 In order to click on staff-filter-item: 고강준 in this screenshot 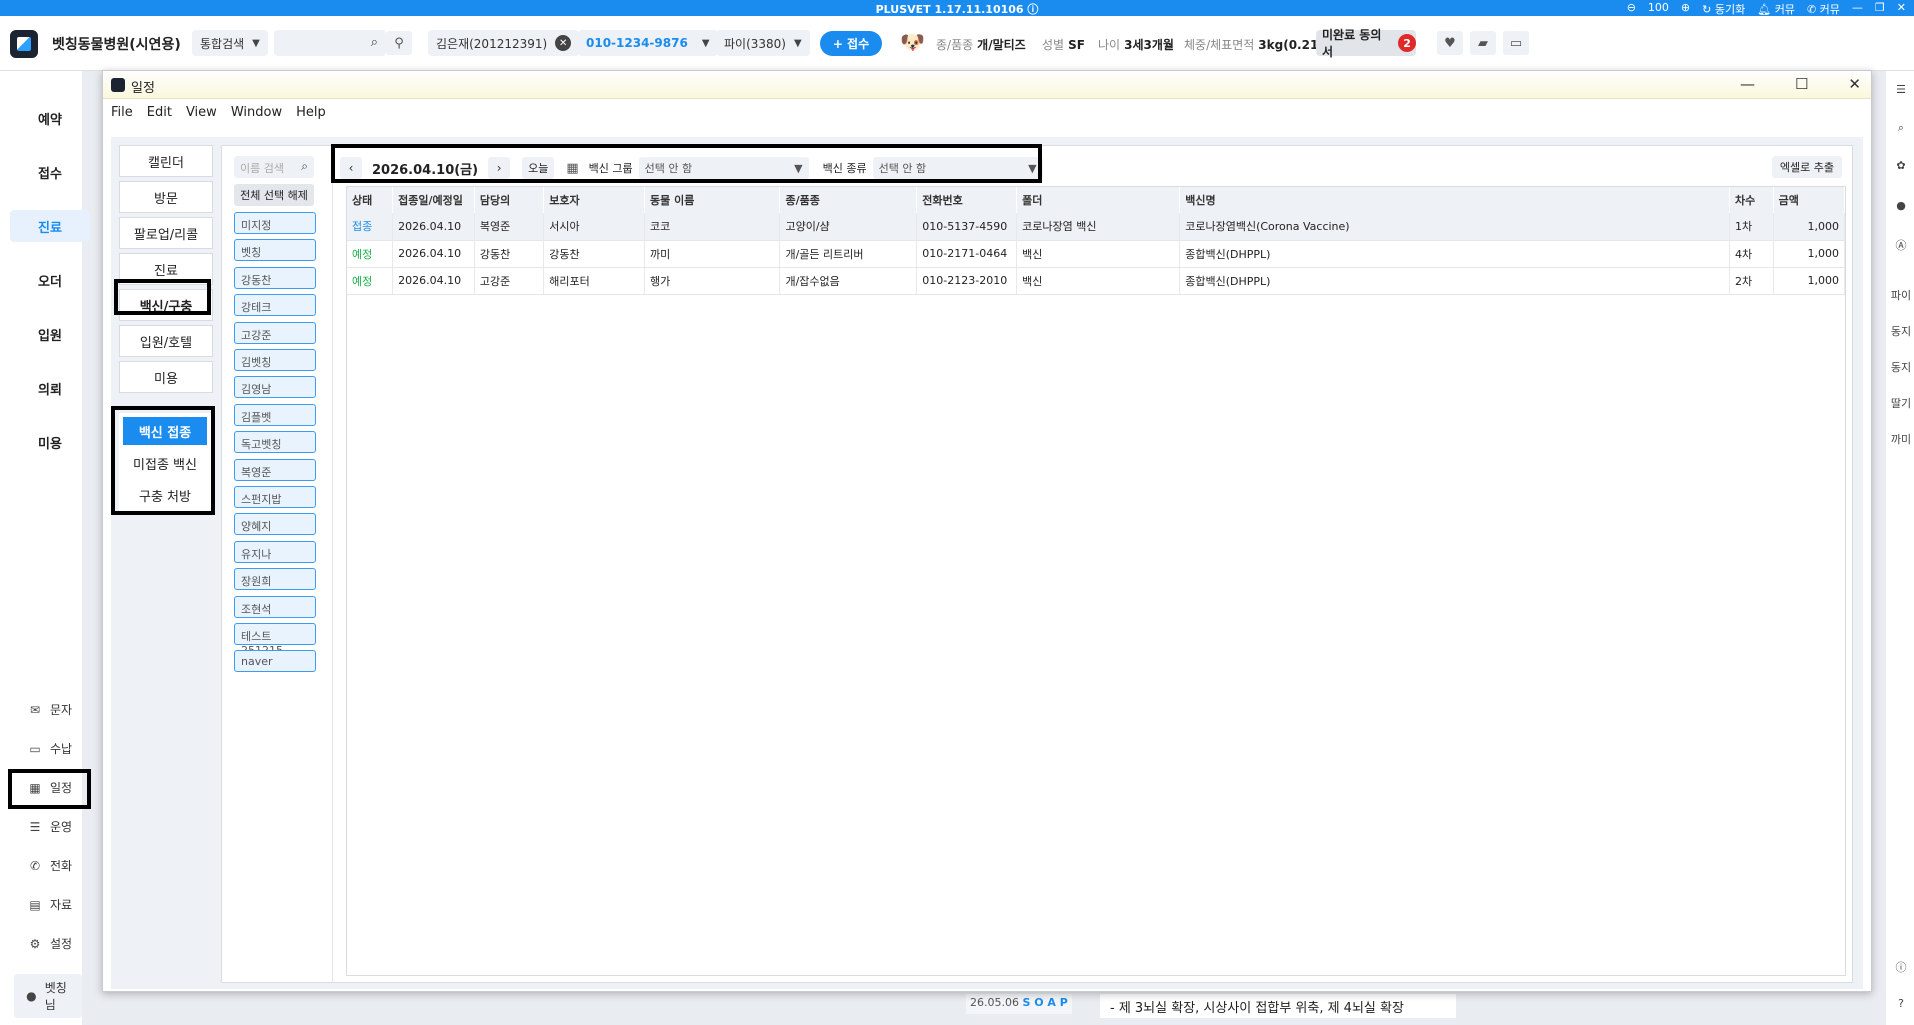, I will do `click(275, 332)`.